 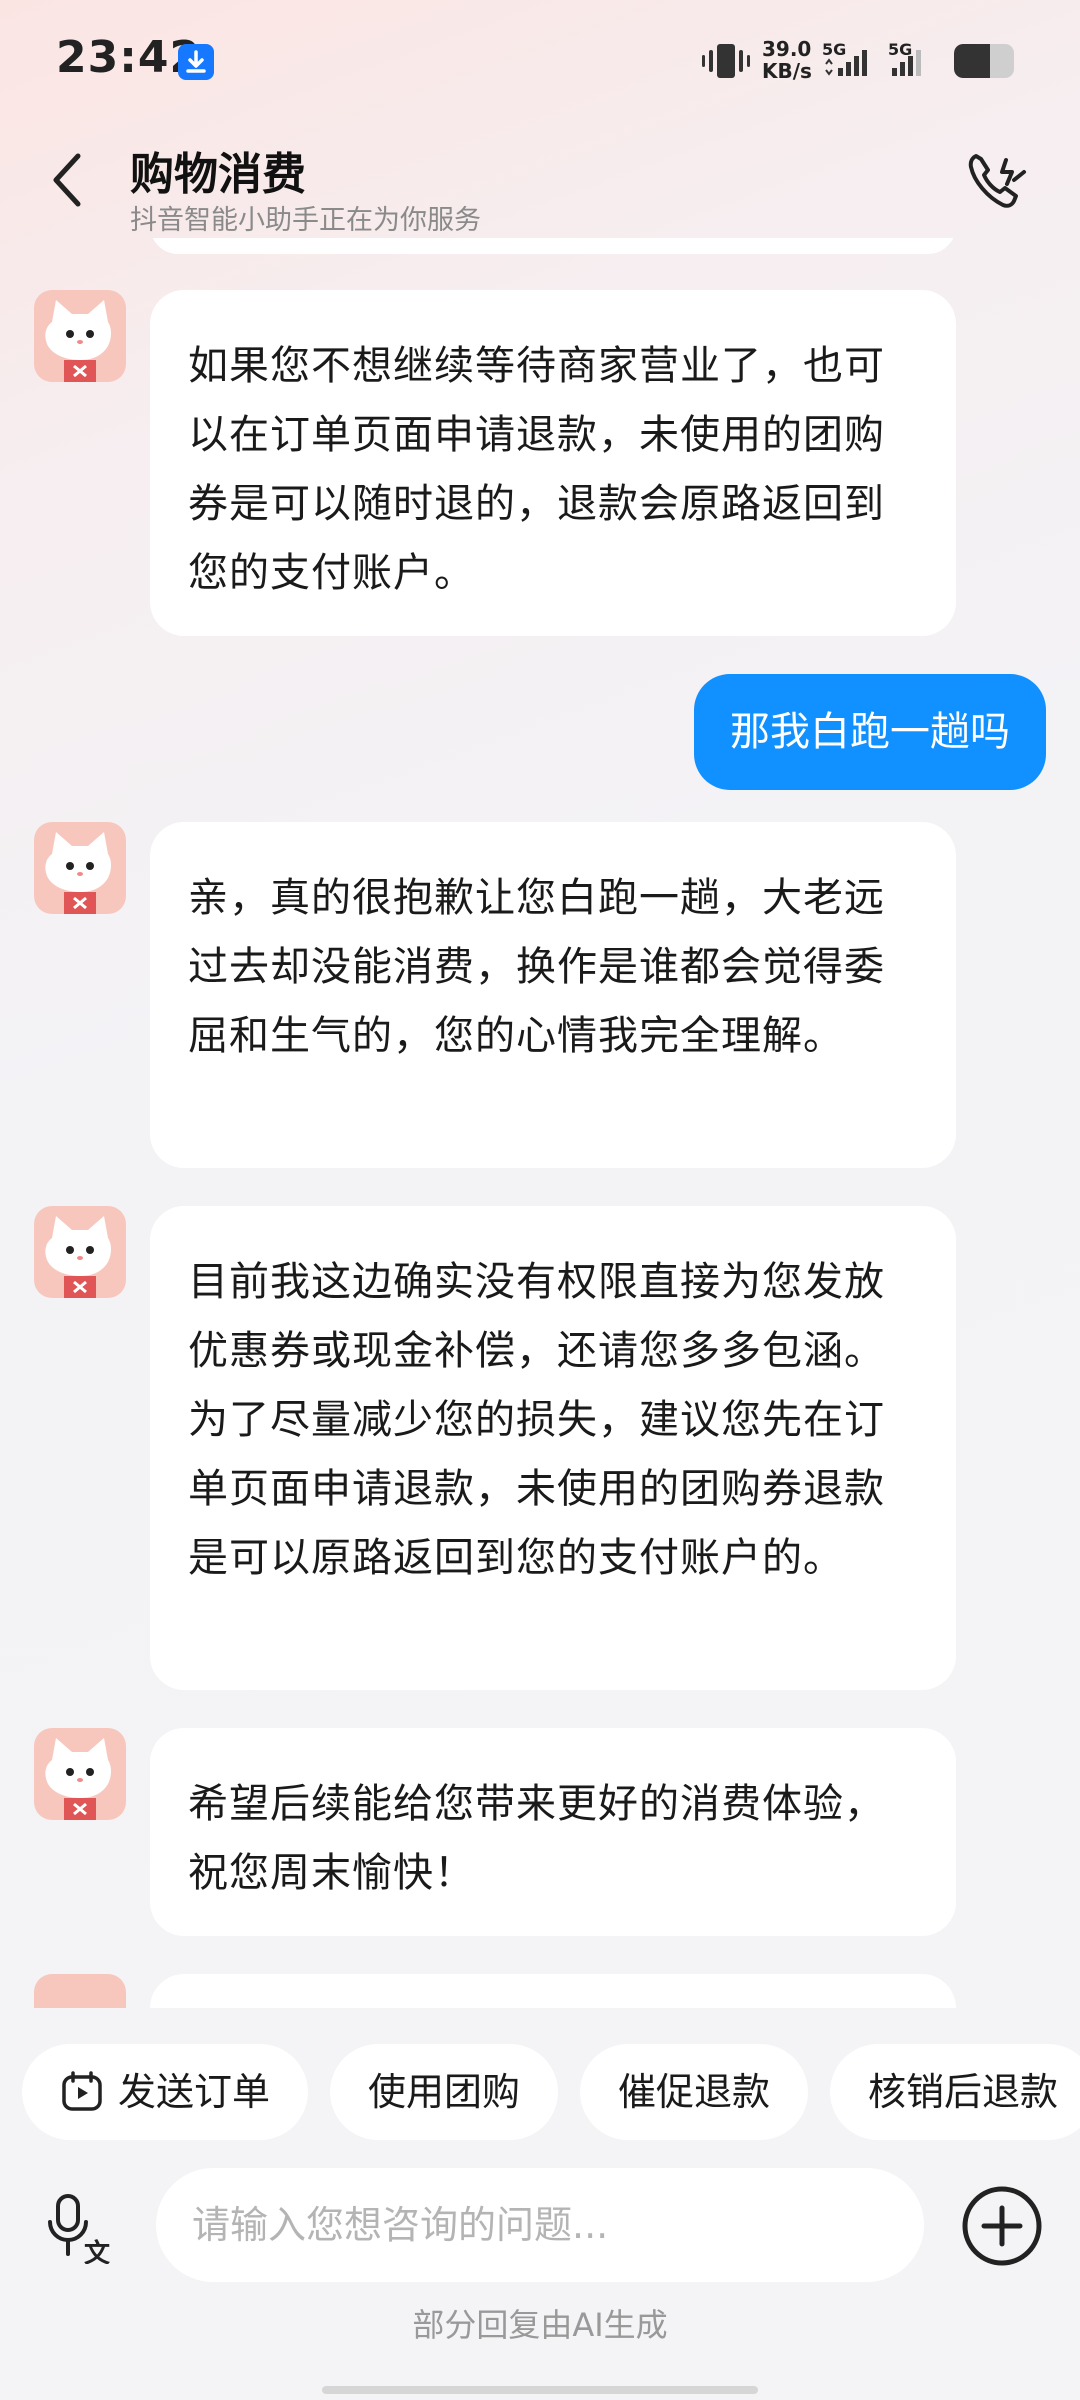 I want to click on network-speed: 39.0 KB/s, so click(x=787, y=60).